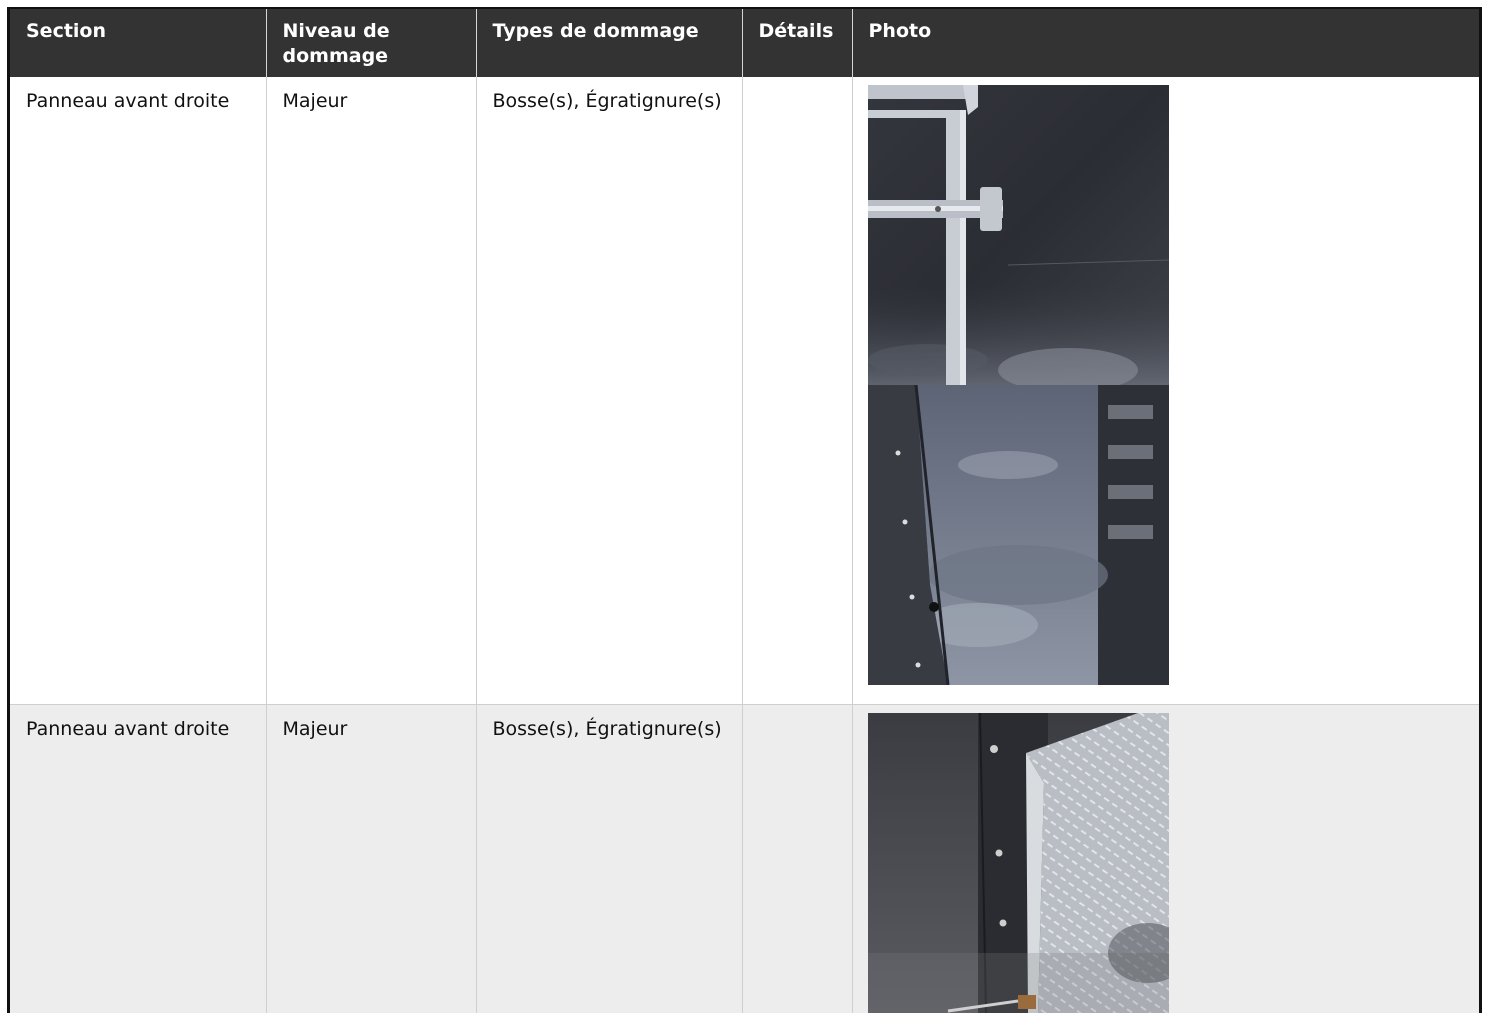  Describe the element at coordinates (1018, 235) in the screenshot. I see `trailer-side-door-photo` at that location.